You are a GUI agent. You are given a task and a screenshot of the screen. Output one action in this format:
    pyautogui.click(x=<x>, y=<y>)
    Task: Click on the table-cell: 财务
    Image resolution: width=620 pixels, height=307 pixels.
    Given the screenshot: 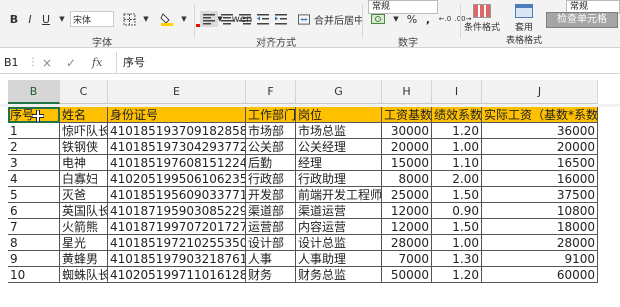 What is the action you would take?
    pyautogui.click(x=271, y=275)
    